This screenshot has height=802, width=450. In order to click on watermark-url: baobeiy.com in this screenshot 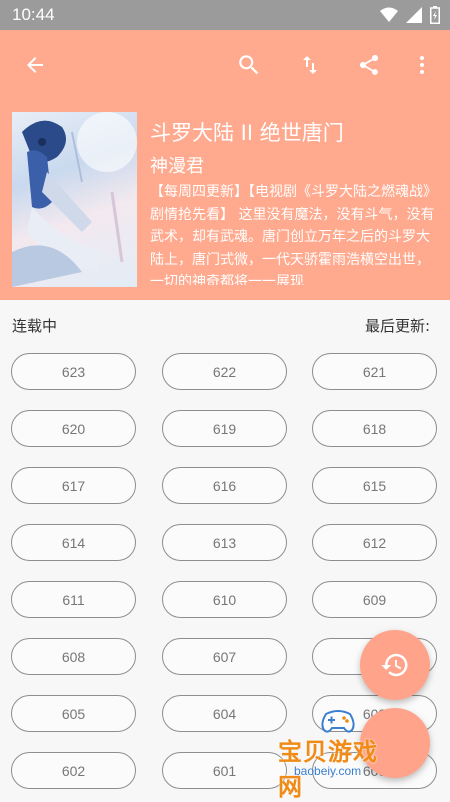, I will do `click(328, 771)`.